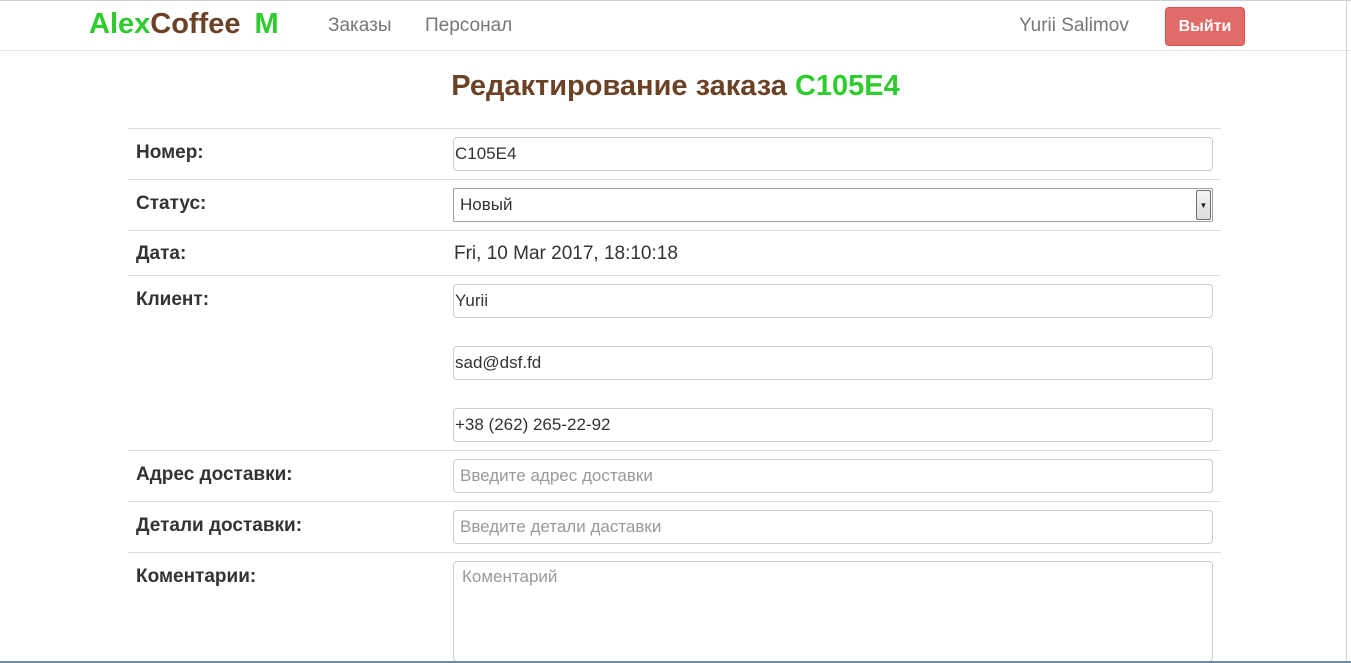  I want to click on form-row-status: Статус: Новый ▼, so click(674, 204).